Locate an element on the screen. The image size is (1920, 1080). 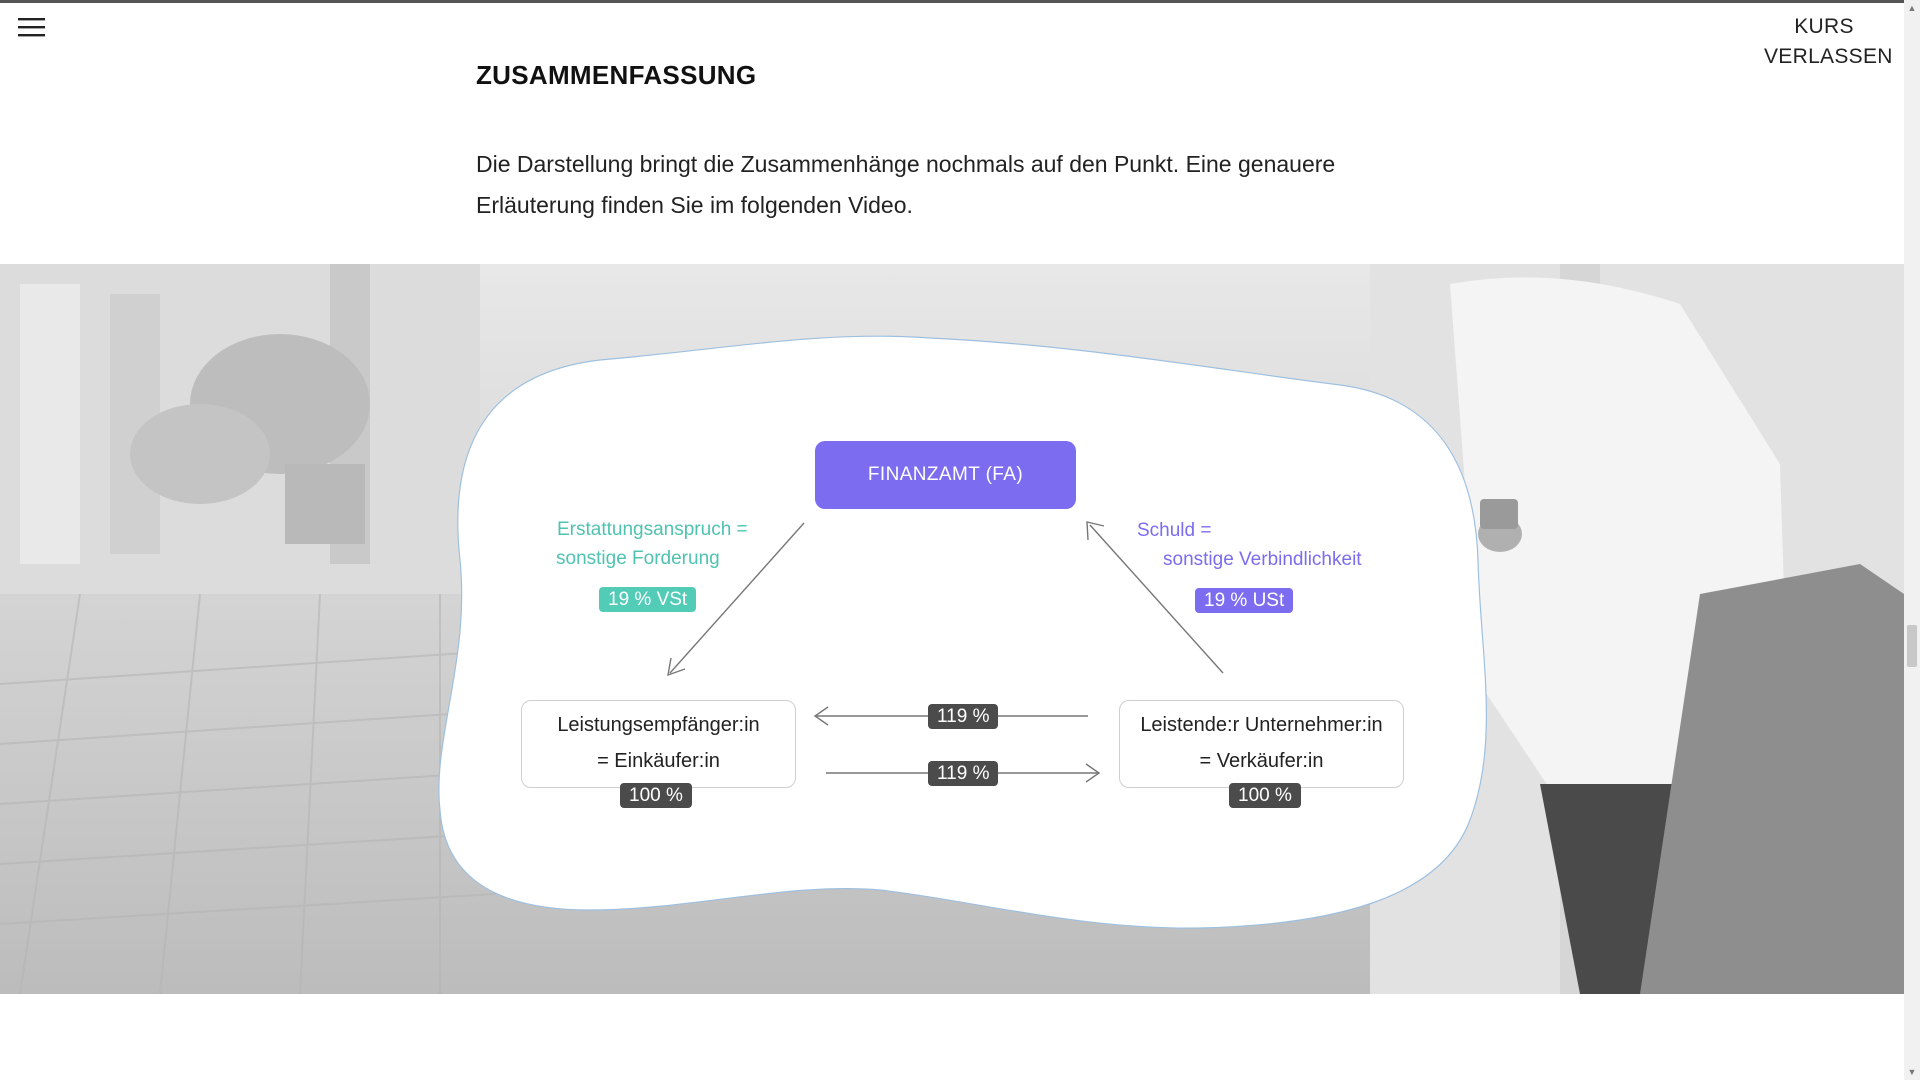
scrollbar-thumb is located at coordinates (1912, 646).